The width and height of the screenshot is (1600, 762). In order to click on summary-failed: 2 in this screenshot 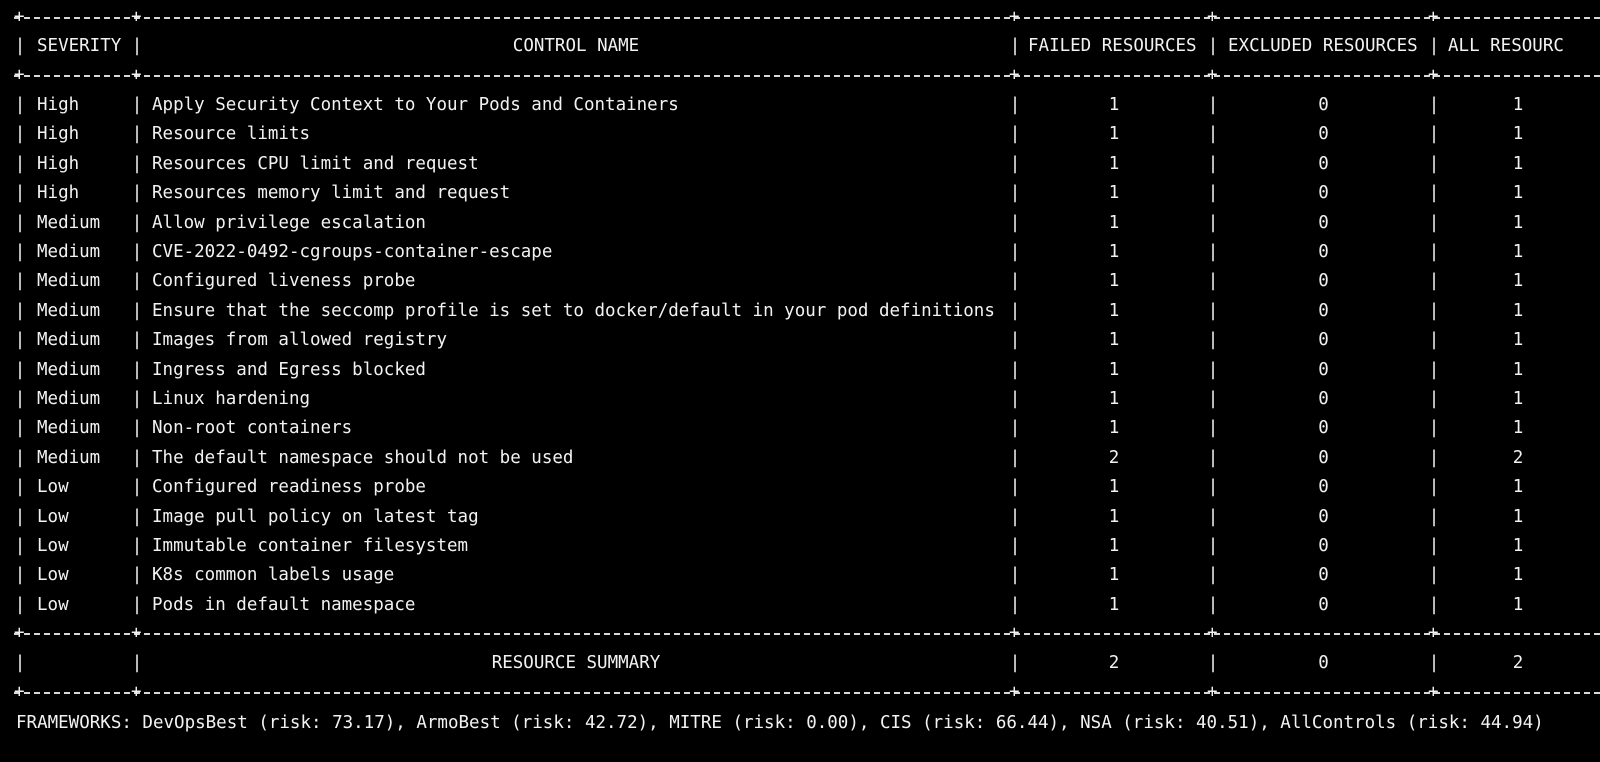, I will do `click(1114, 663)`.